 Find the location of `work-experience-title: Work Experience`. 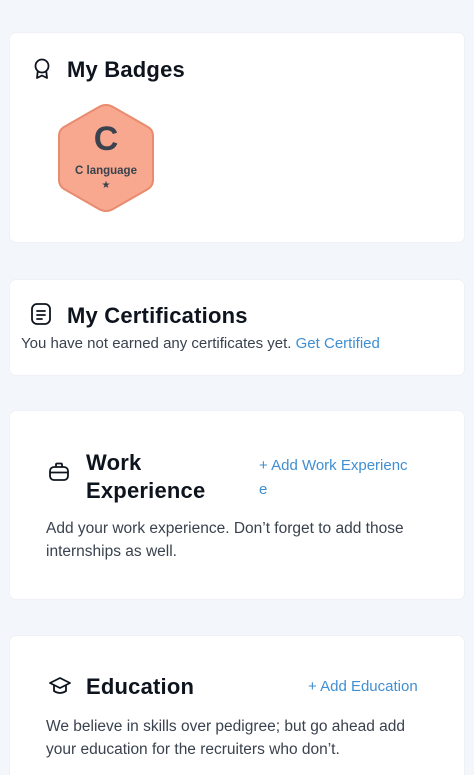

work-experience-title: Work Experience is located at coordinates (145, 477).